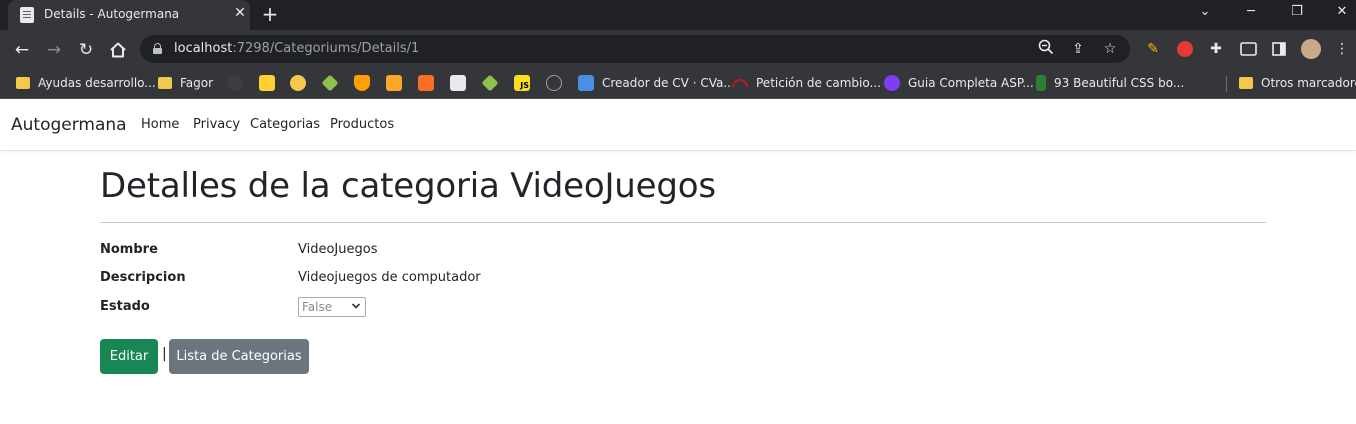  I want to click on tab-search-icon: ⌄, so click(1205, 12).